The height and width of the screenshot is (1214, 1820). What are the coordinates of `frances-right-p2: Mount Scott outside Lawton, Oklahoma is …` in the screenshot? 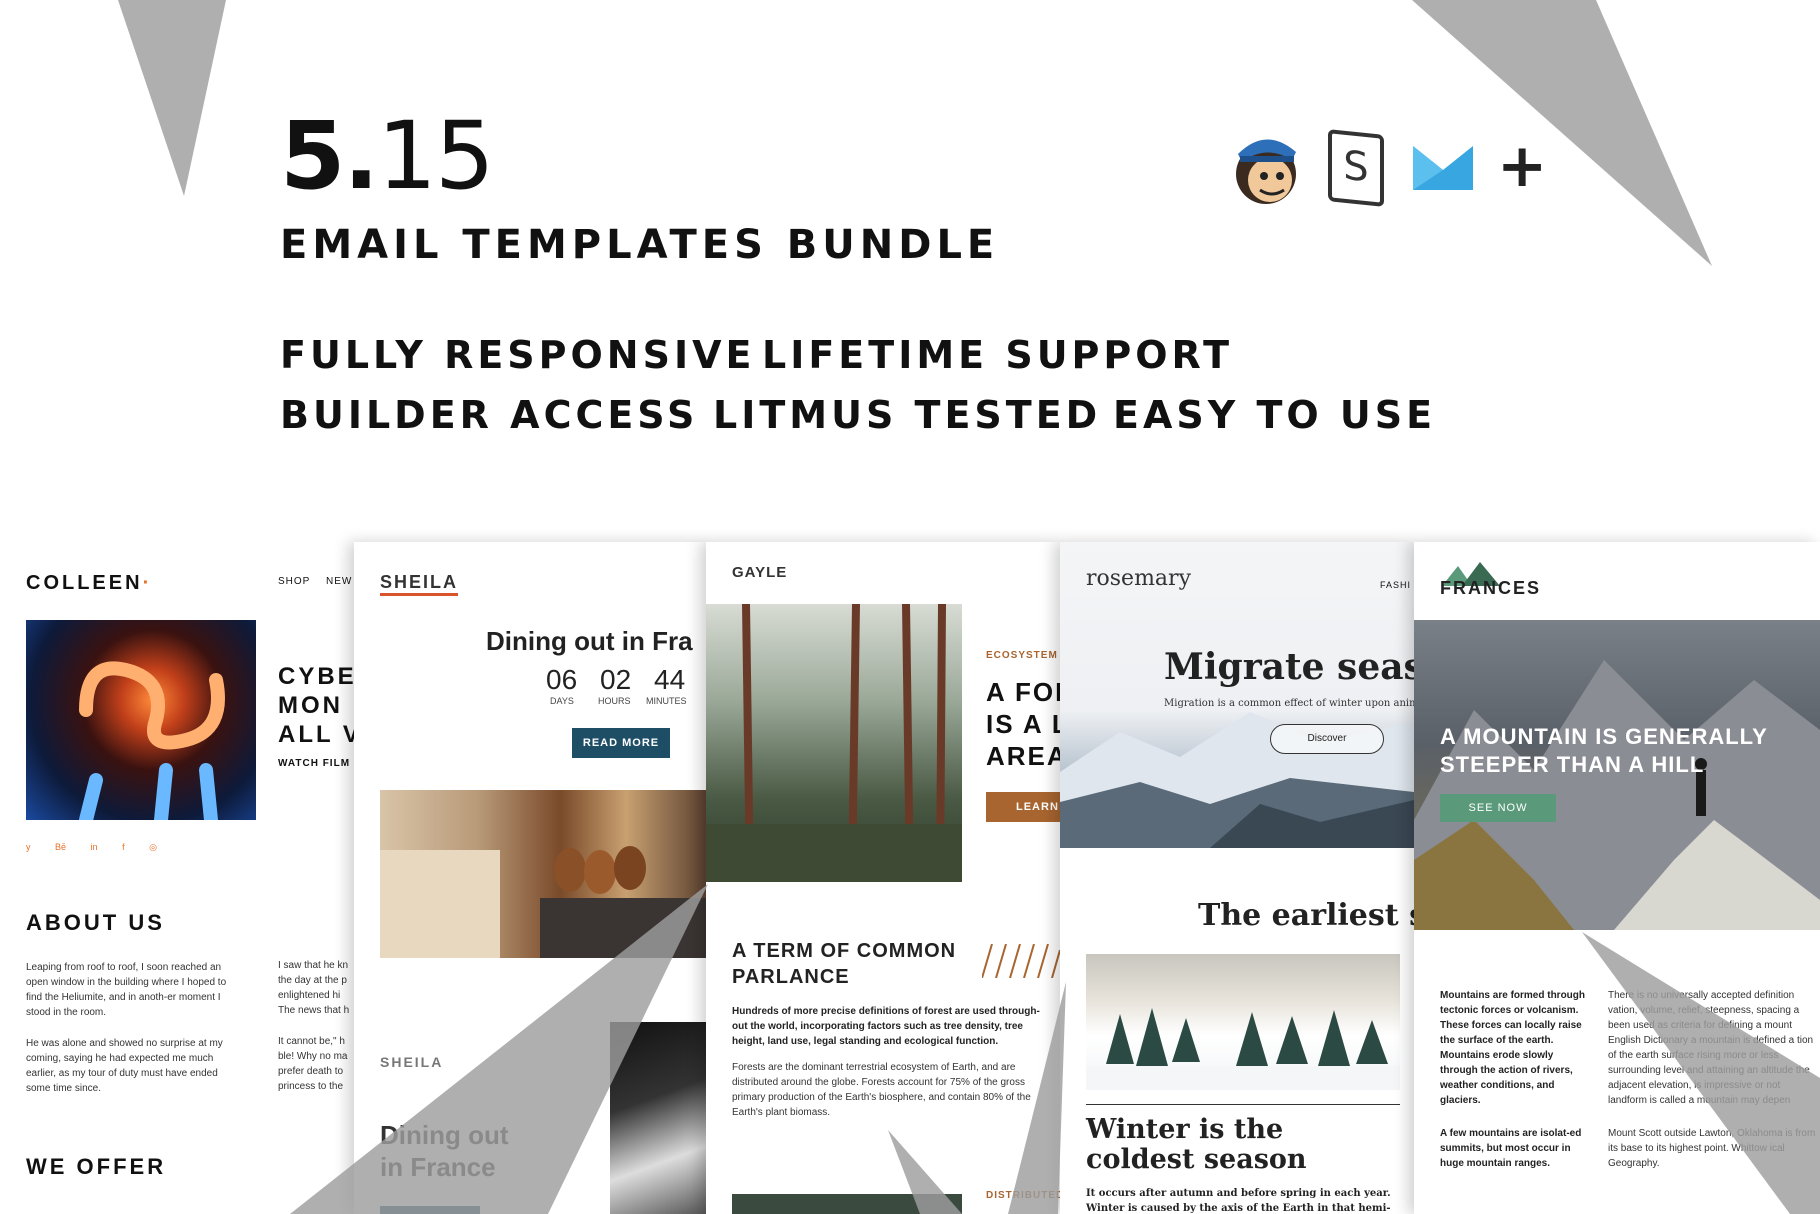 It's located at (1712, 1148).